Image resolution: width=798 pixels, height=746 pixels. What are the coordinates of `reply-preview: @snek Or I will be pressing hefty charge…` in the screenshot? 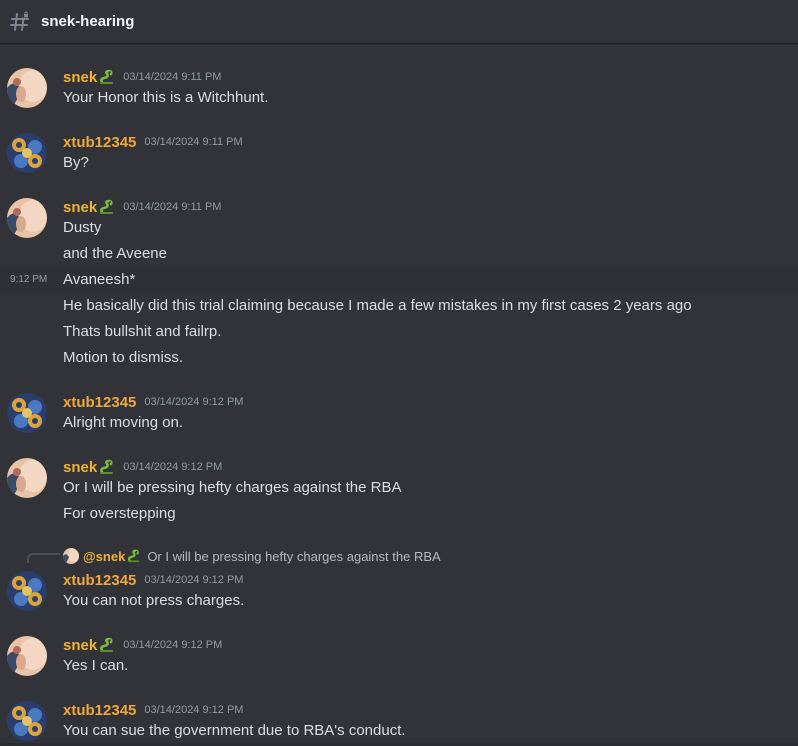 It's located at (252, 556).